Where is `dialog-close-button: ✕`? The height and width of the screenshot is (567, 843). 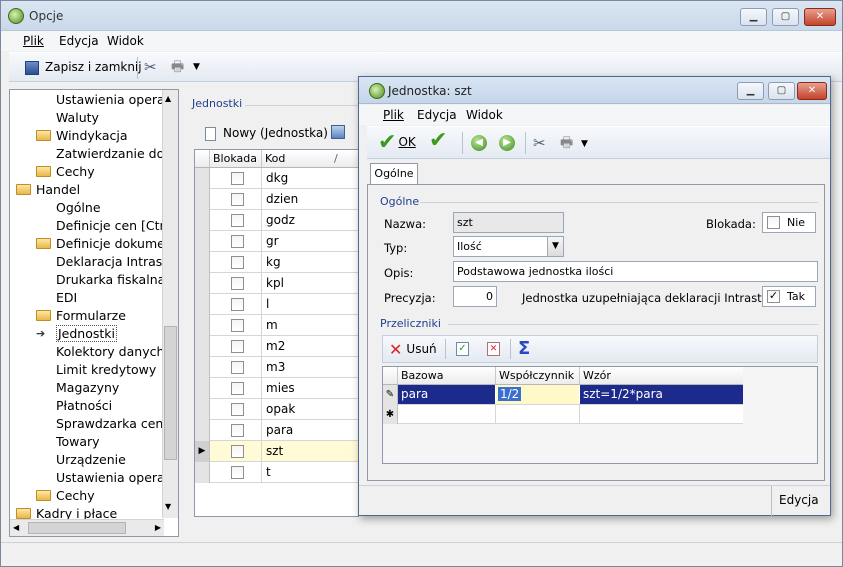 dialog-close-button: ✕ is located at coordinates (812, 91).